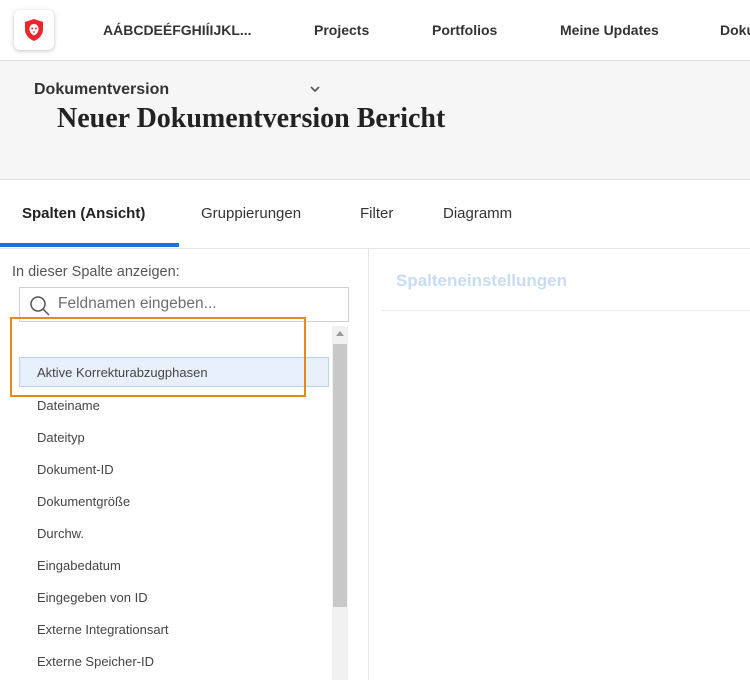 This screenshot has height=680, width=750. I want to click on field-list-scroll-thumb, so click(340, 475).